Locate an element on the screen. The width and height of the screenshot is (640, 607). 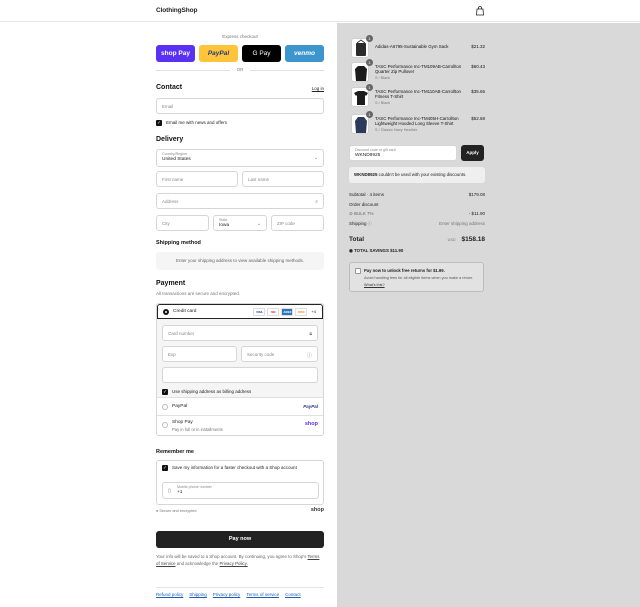
shopping-bag-icon is located at coordinates (480, 11).